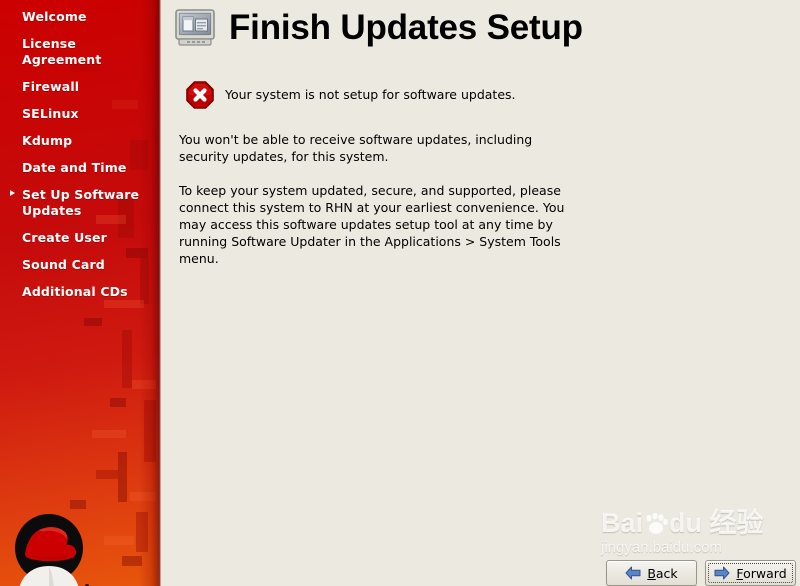  What do you see at coordinates (64, 237) in the screenshot?
I see `sidebar-item-label: Create User` at bounding box center [64, 237].